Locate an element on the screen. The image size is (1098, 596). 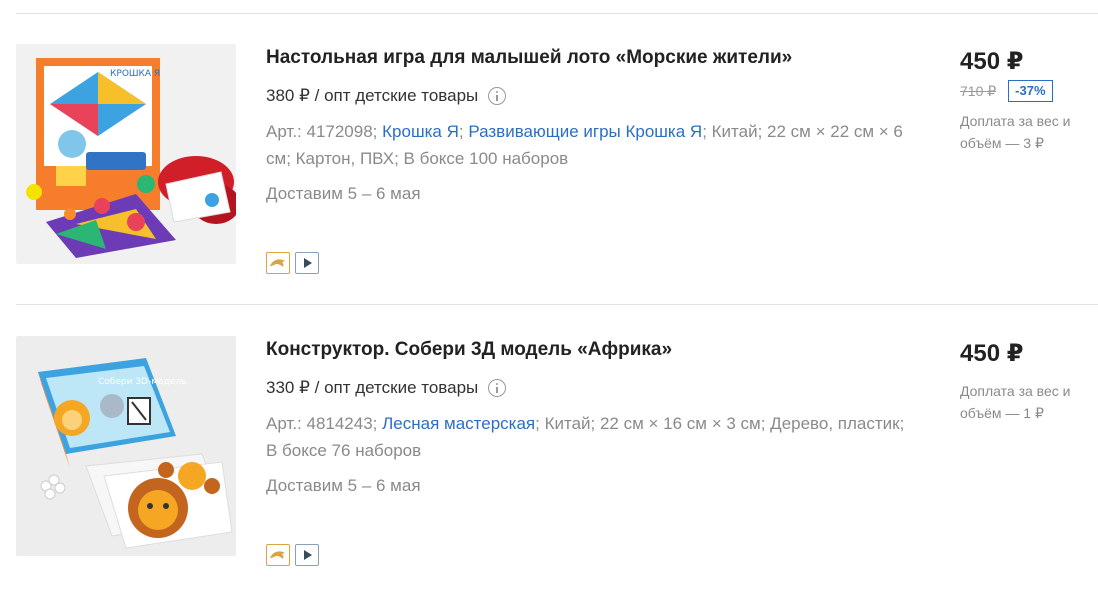
brand-link: Крошка Я is located at coordinates (420, 131).